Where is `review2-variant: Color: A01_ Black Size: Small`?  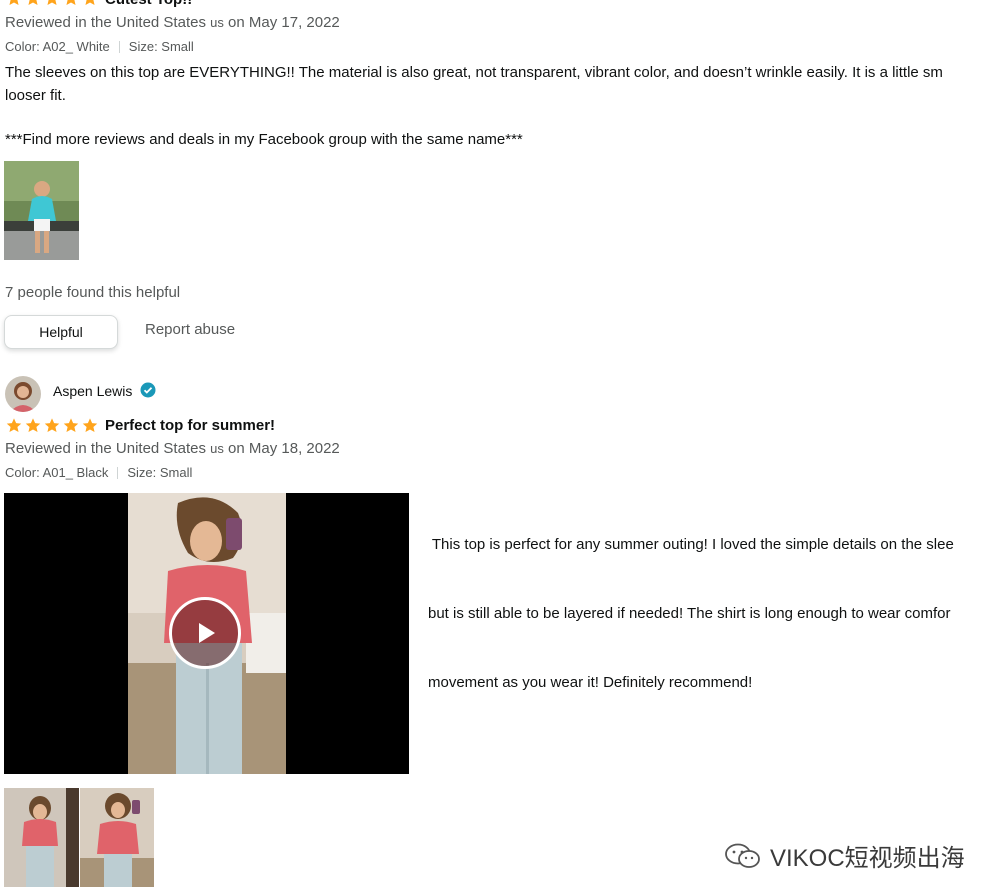 review2-variant: Color: A01_ Black Size: Small is located at coordinates (98, 472).